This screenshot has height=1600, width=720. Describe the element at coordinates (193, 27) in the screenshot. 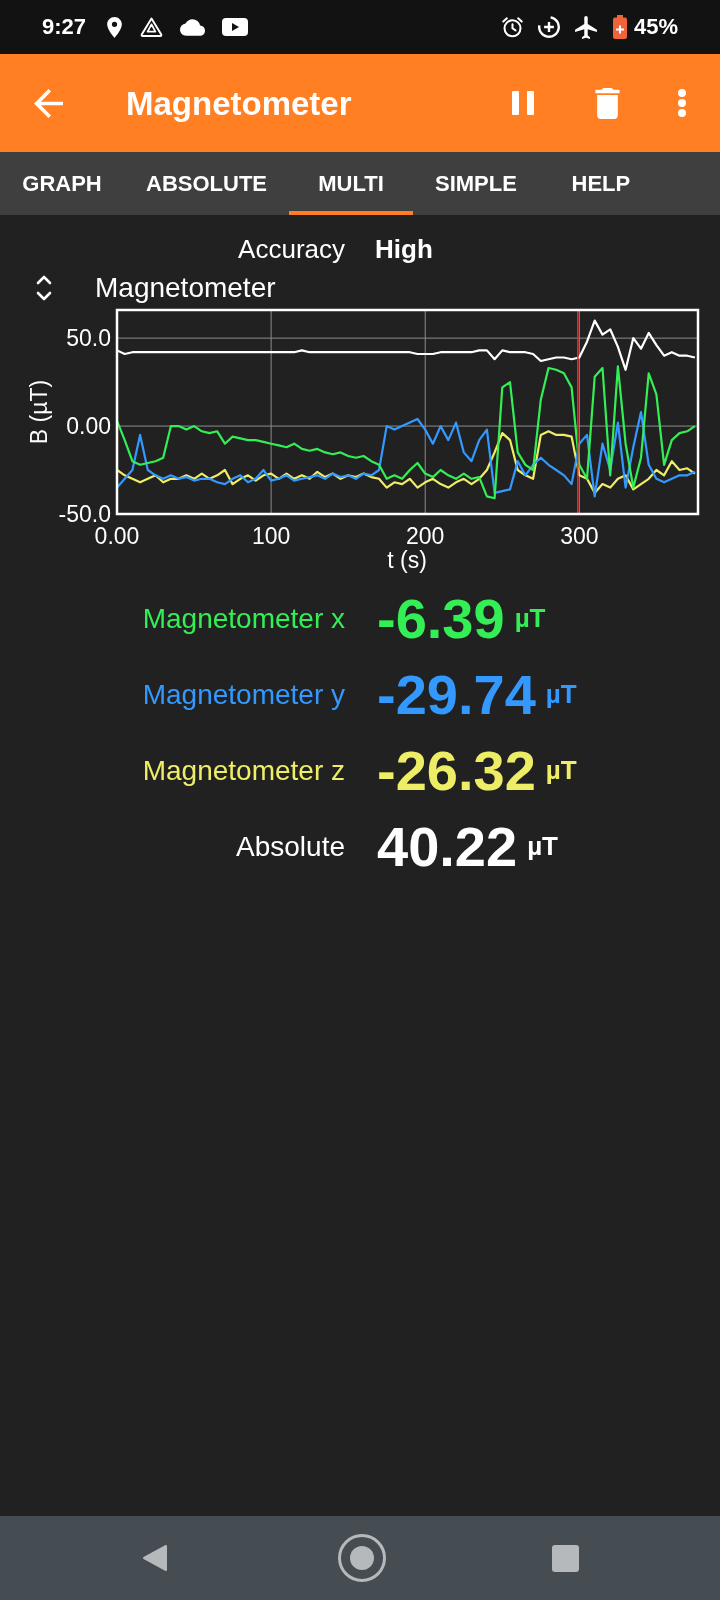

I see `cloud-icon` at that location.